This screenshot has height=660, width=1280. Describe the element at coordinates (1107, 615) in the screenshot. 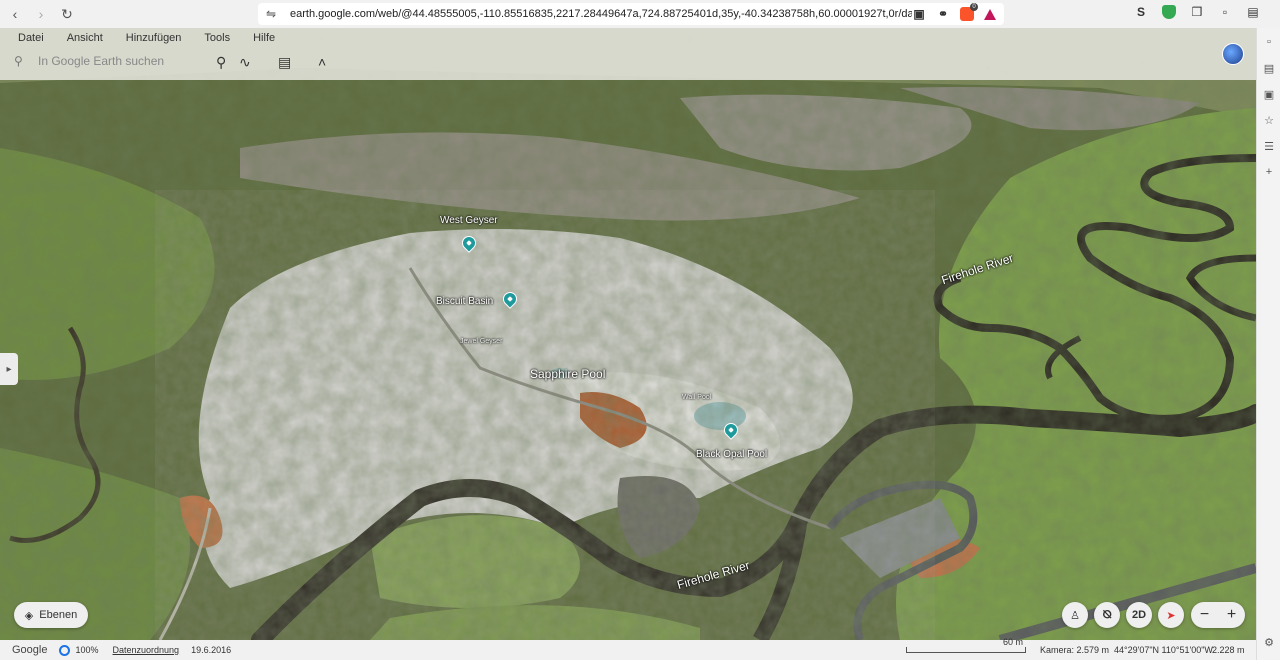

I see `tilt-toggle-icon: ⦰` at that location.